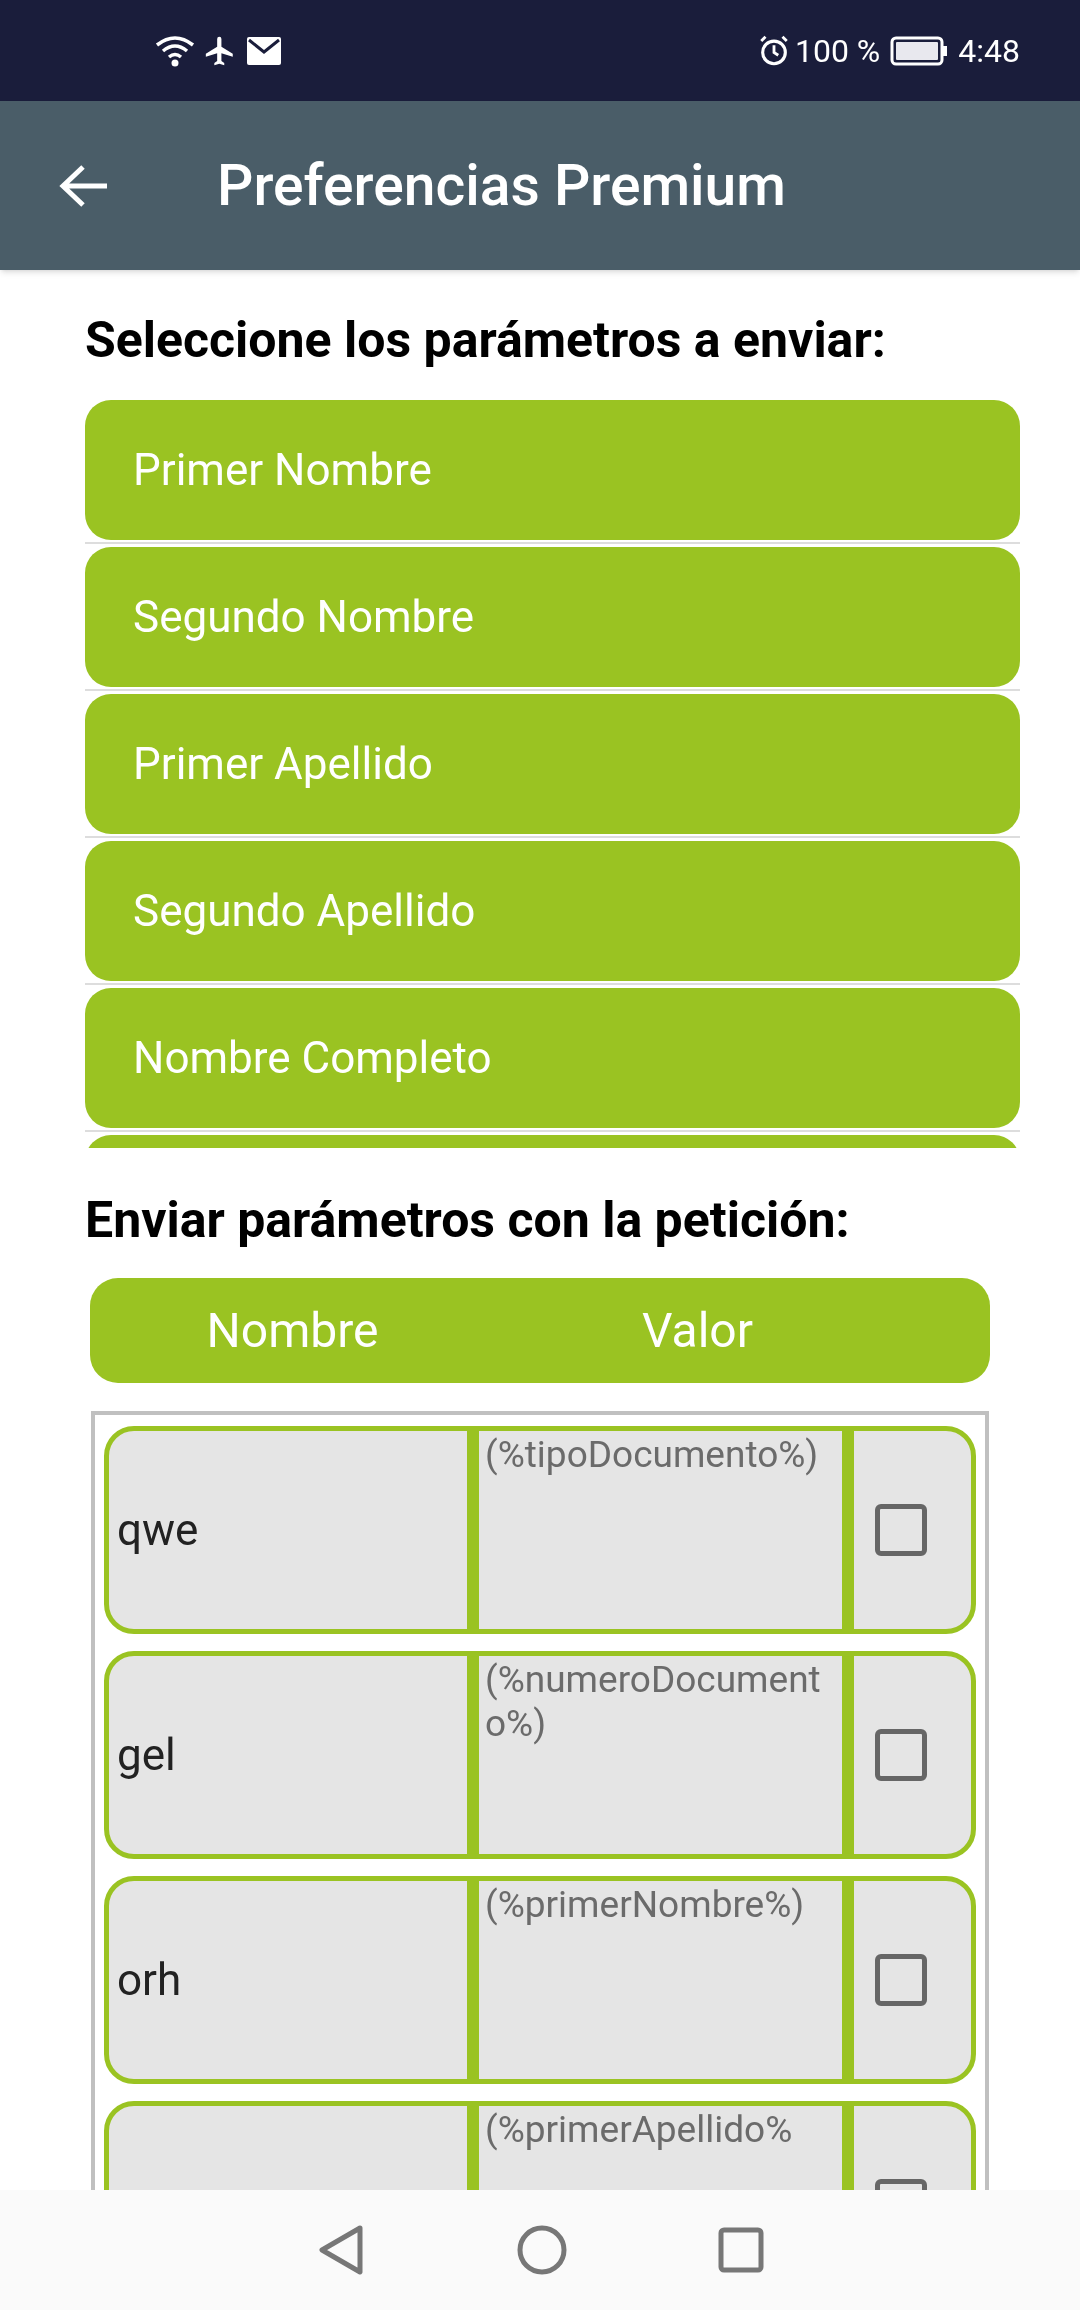 Image resolution: width=1080 pixels, height=2310 pixels. Describe the element at coordinates (552, 617) in the screenshot. I see `parameter-item: Segundo Nombre` at that location.